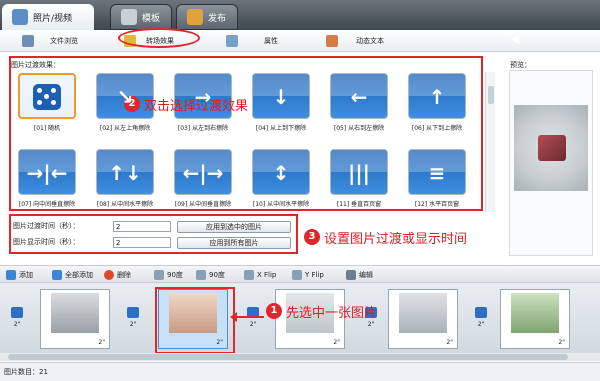 Image resolution: width=600 pixels, height=381 pixels. I want to click on transition-effect-item: ↘ [02] 从左上角擦除, so click(125, 108).